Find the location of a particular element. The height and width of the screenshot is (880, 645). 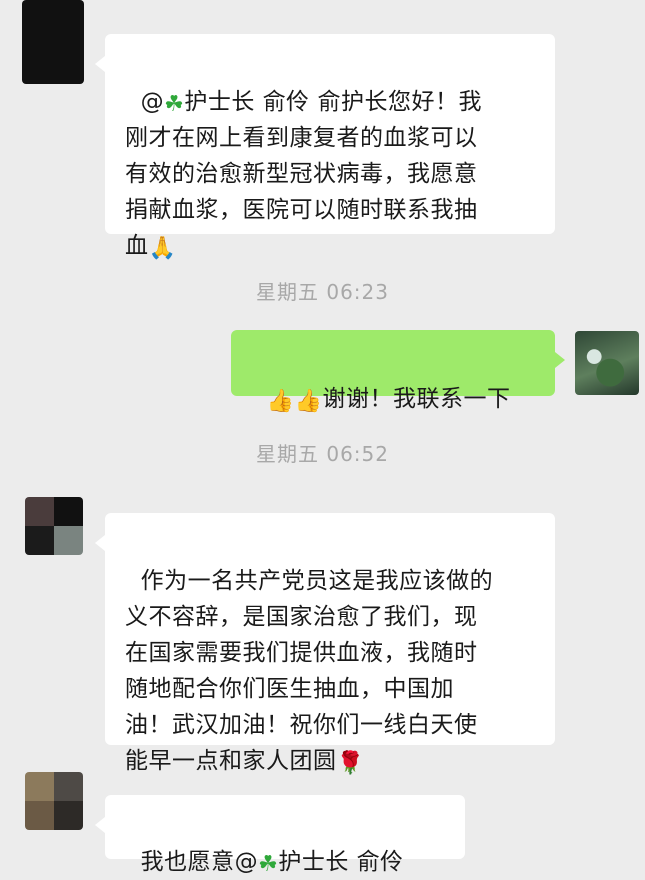

message-text-2: 谢谢！我联系一下 is located at coordinates (416, 399).